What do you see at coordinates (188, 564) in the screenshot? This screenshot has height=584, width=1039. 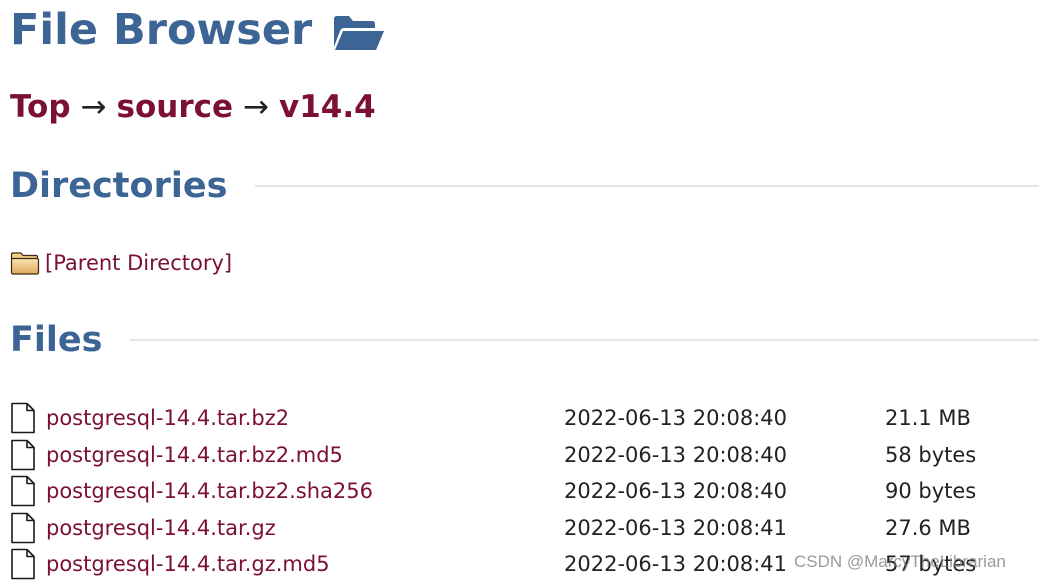 I see `file-name-link: postgresql-14.4.tar.gz.md5` at bounding box center [188, 564].